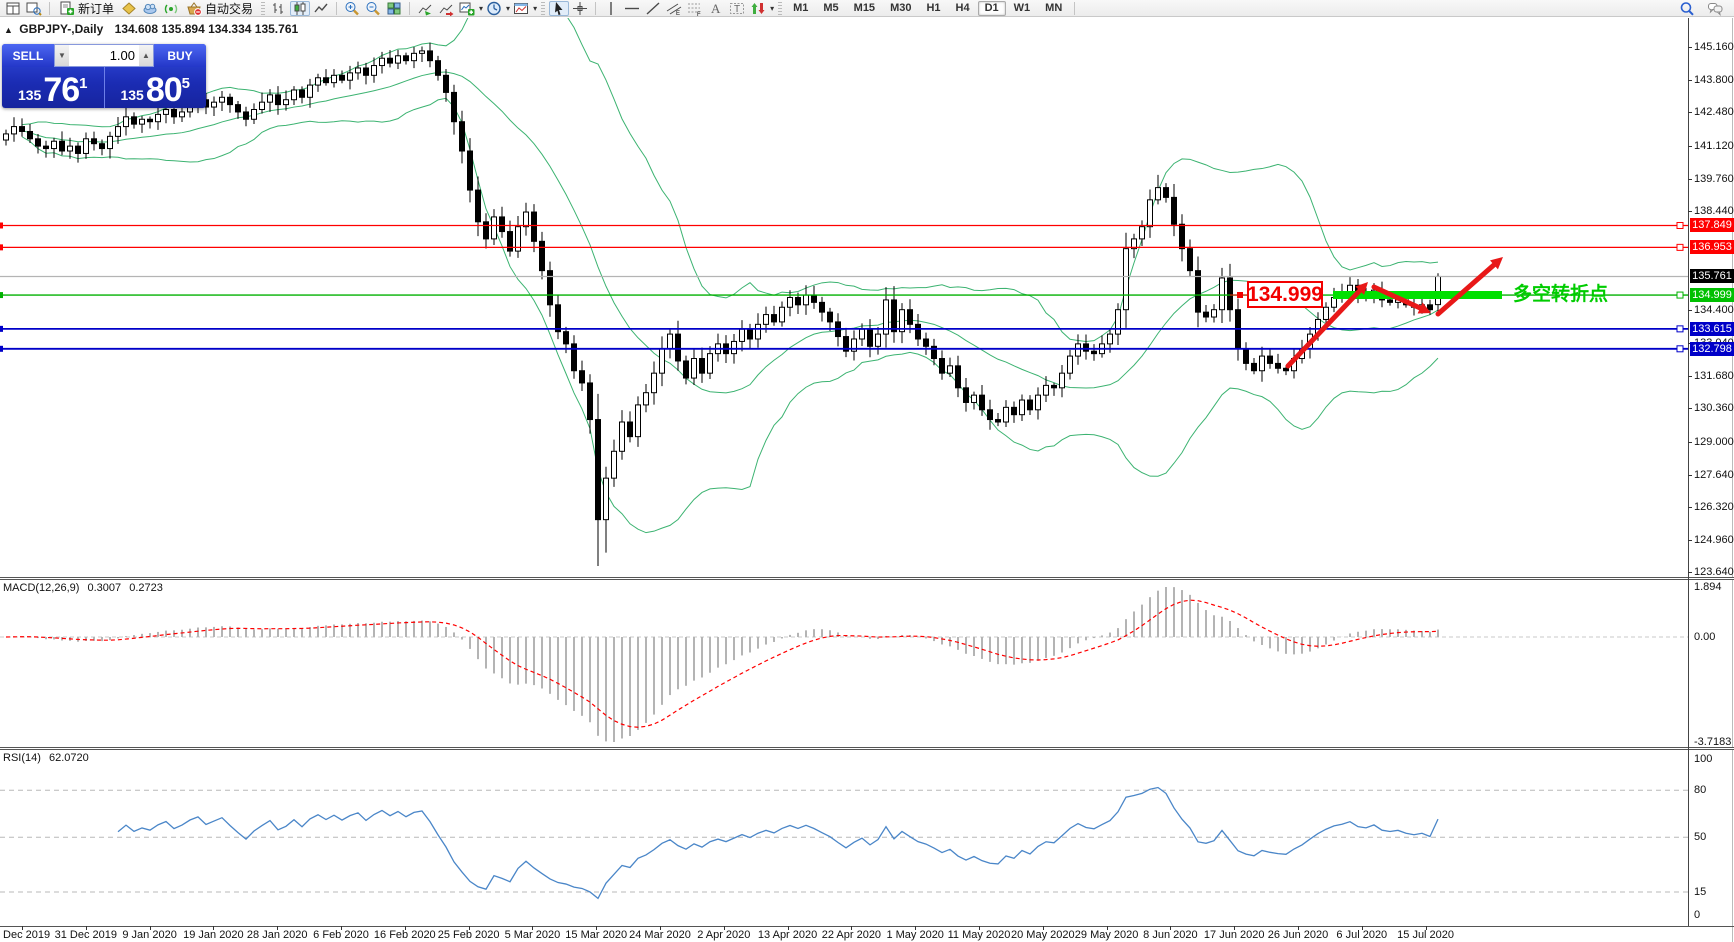 The height and width of the screenshot is (942, 1734). What do you see at coordinates (864, 8) in the screenshot?
I see `timeframe-button-m15: M15` at bounding box center [864, 8].